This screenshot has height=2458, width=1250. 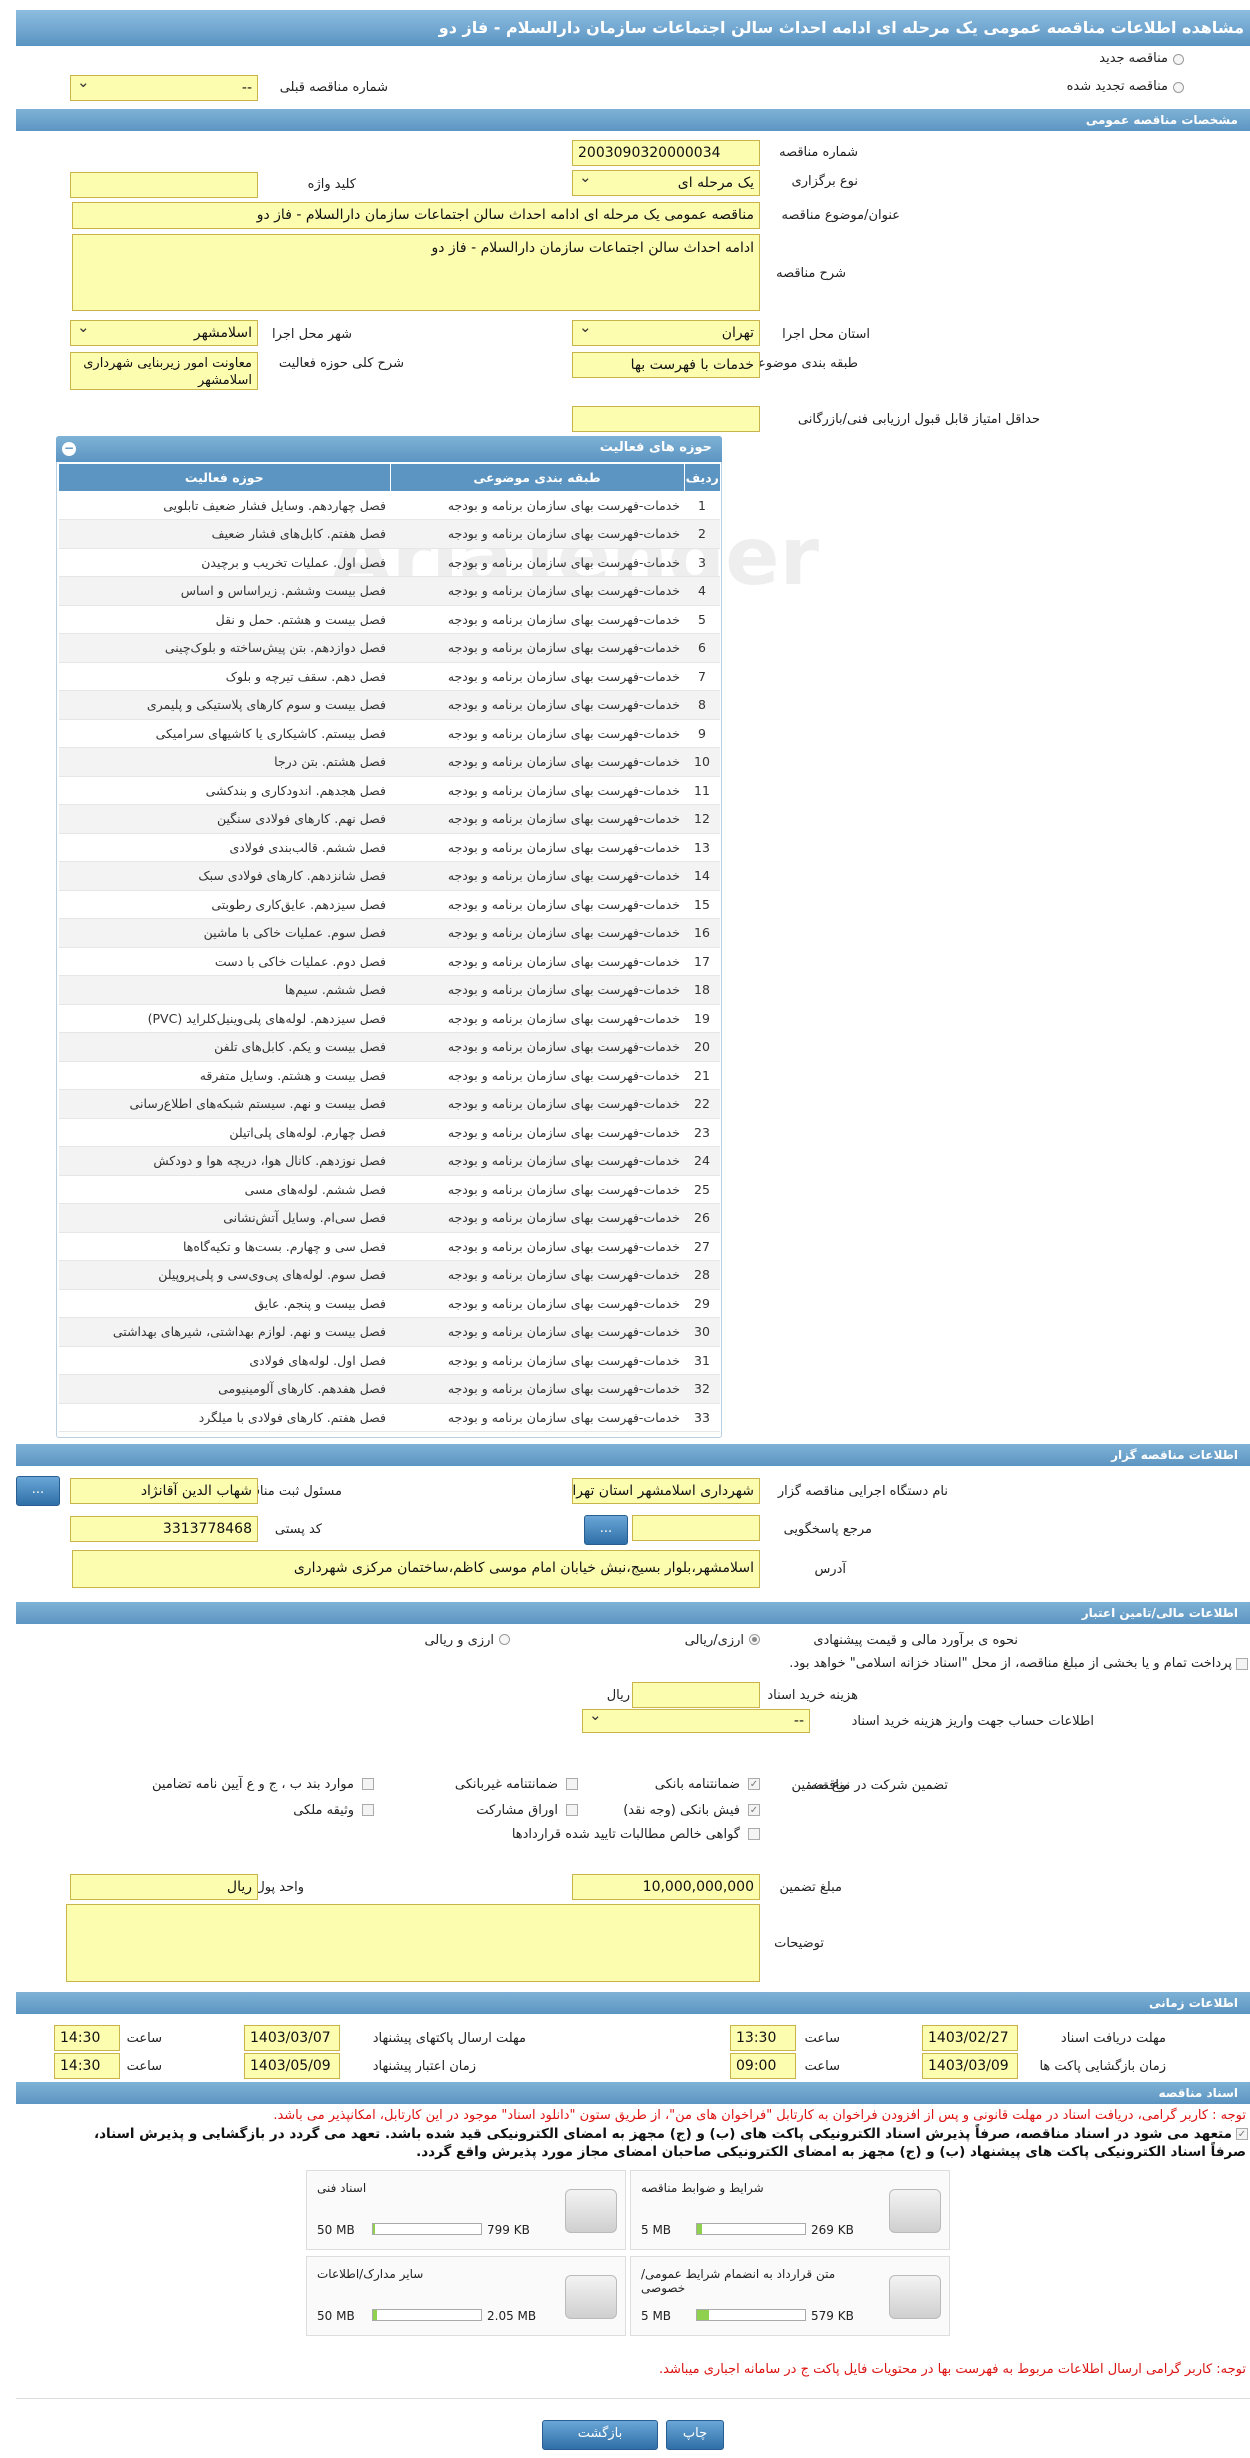 What do you see at coordinates (696, 1695) in the screenshot?
I see `doc-fee-field` at bounding box center [696, 1695].